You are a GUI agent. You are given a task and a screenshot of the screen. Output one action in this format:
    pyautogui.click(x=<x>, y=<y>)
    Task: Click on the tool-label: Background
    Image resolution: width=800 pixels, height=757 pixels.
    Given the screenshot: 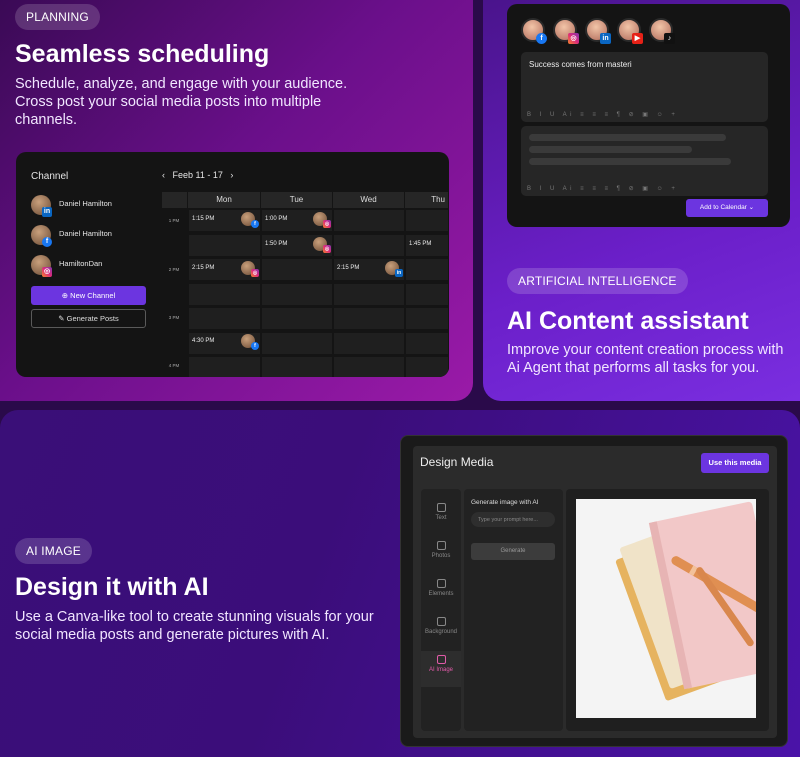 What is the action you would take?
    pyautogui.click(x=441, y=632)
    